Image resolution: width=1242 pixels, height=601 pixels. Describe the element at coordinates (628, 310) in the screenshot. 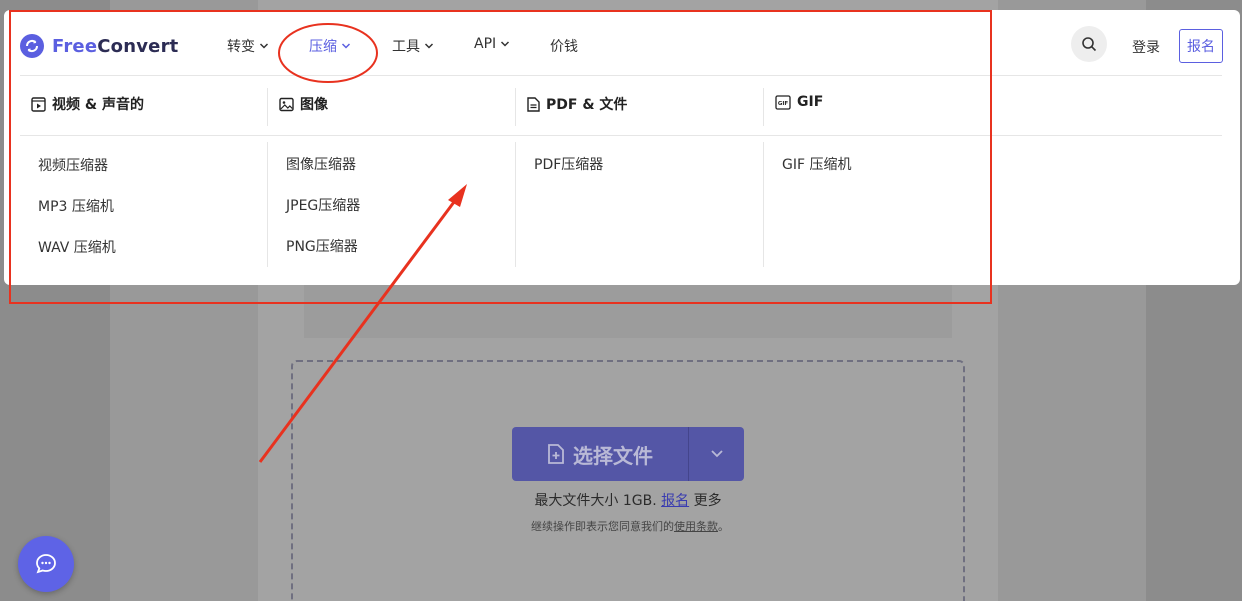

I see `banner-area` at that location.